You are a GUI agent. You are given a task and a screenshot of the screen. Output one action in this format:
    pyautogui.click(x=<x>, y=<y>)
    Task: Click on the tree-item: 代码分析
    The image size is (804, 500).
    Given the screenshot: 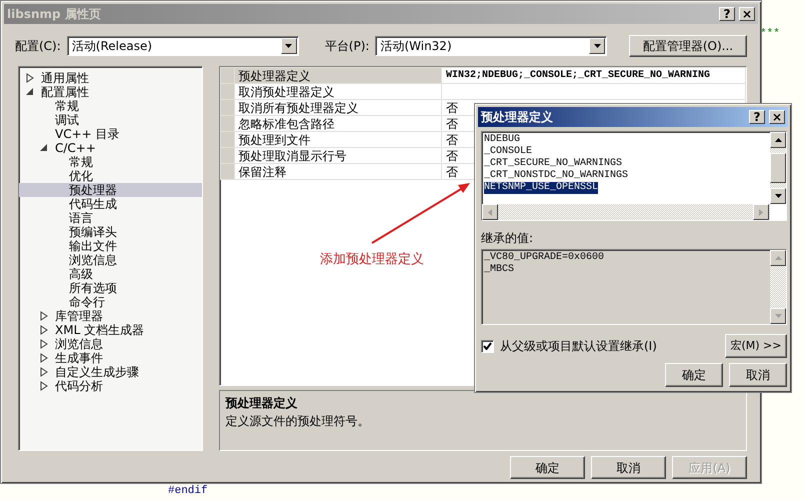 What is the action you would take?
    pyautogui.click(x=110, y=386)
    